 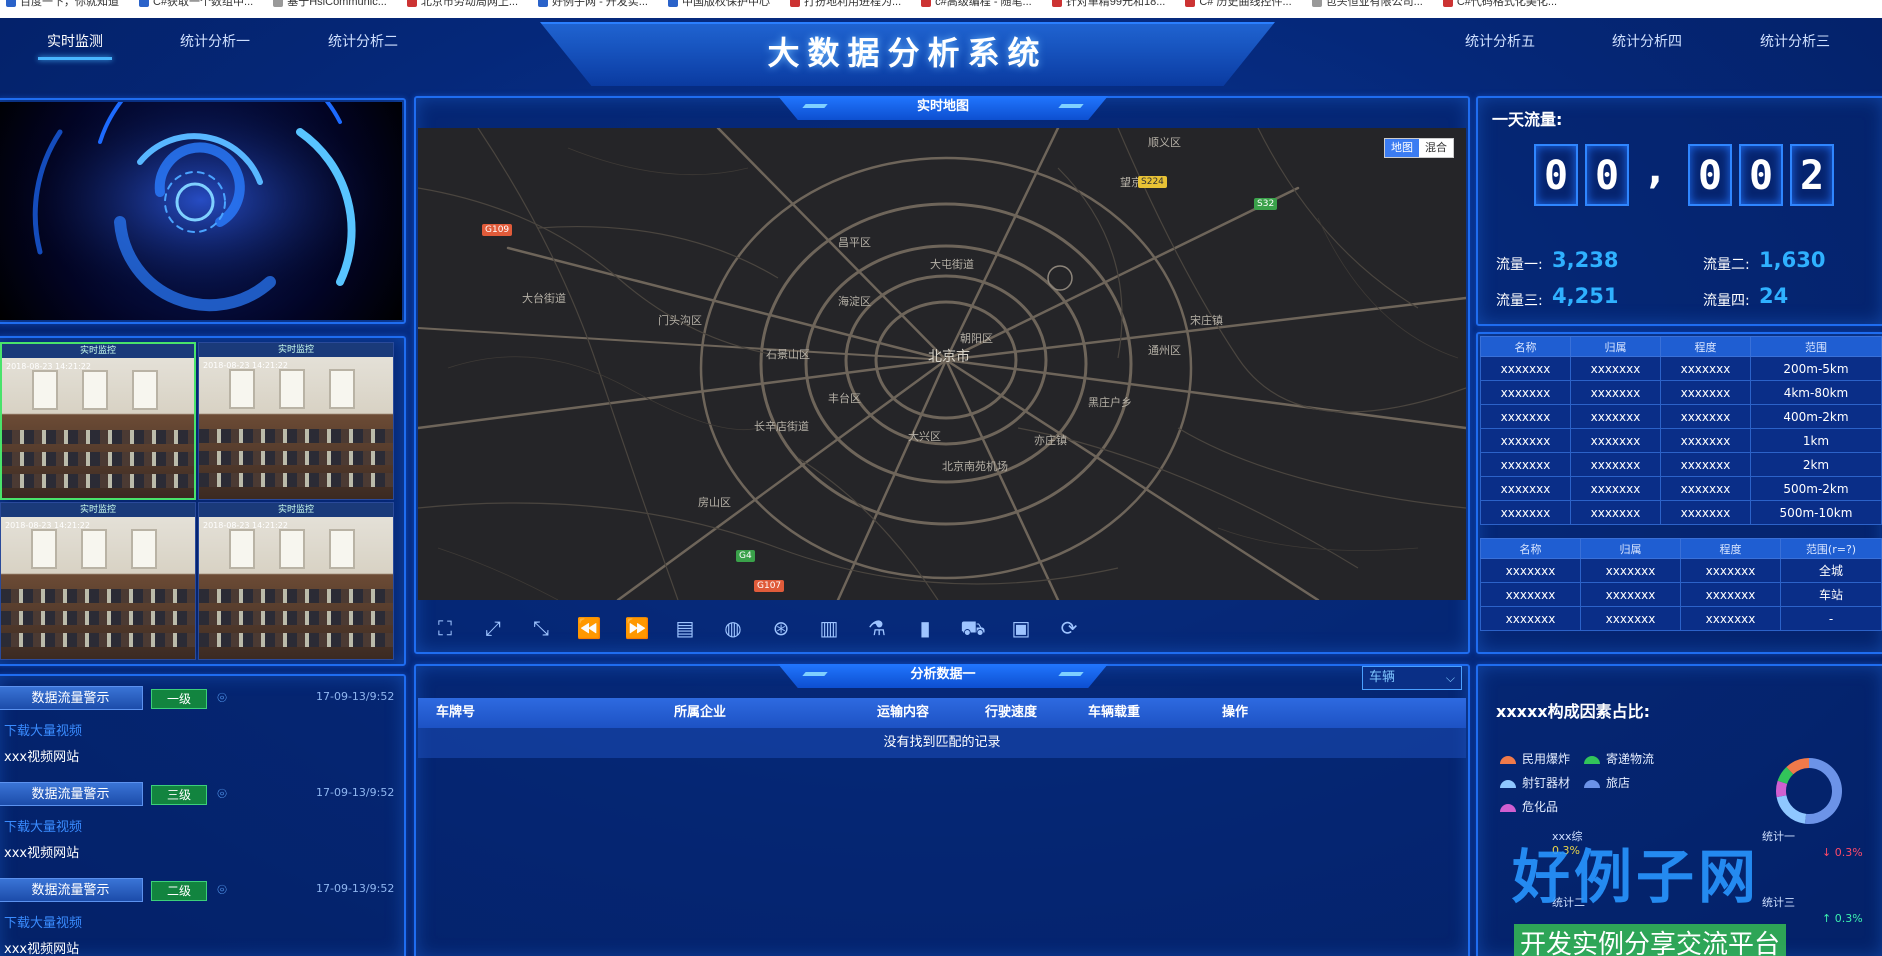 I want to click on column-header: 车牌号, so click(x=493, y=713).